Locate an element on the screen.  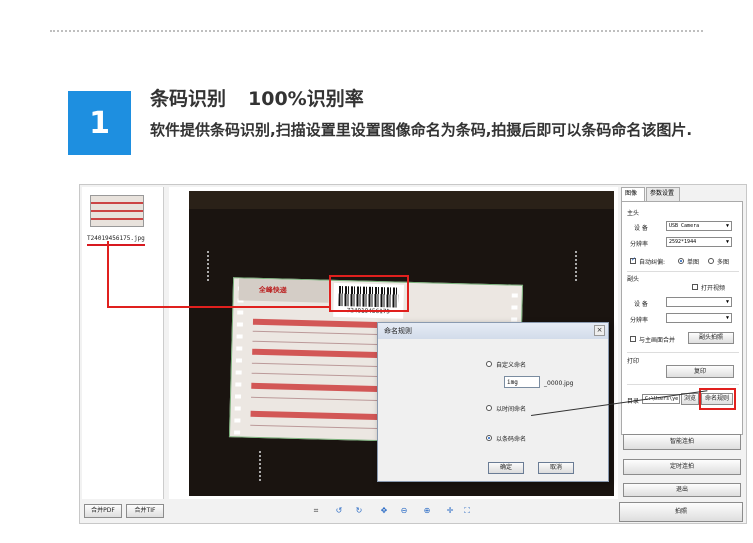
crop-icon: ⌗ is located at coordinates (316, 511).